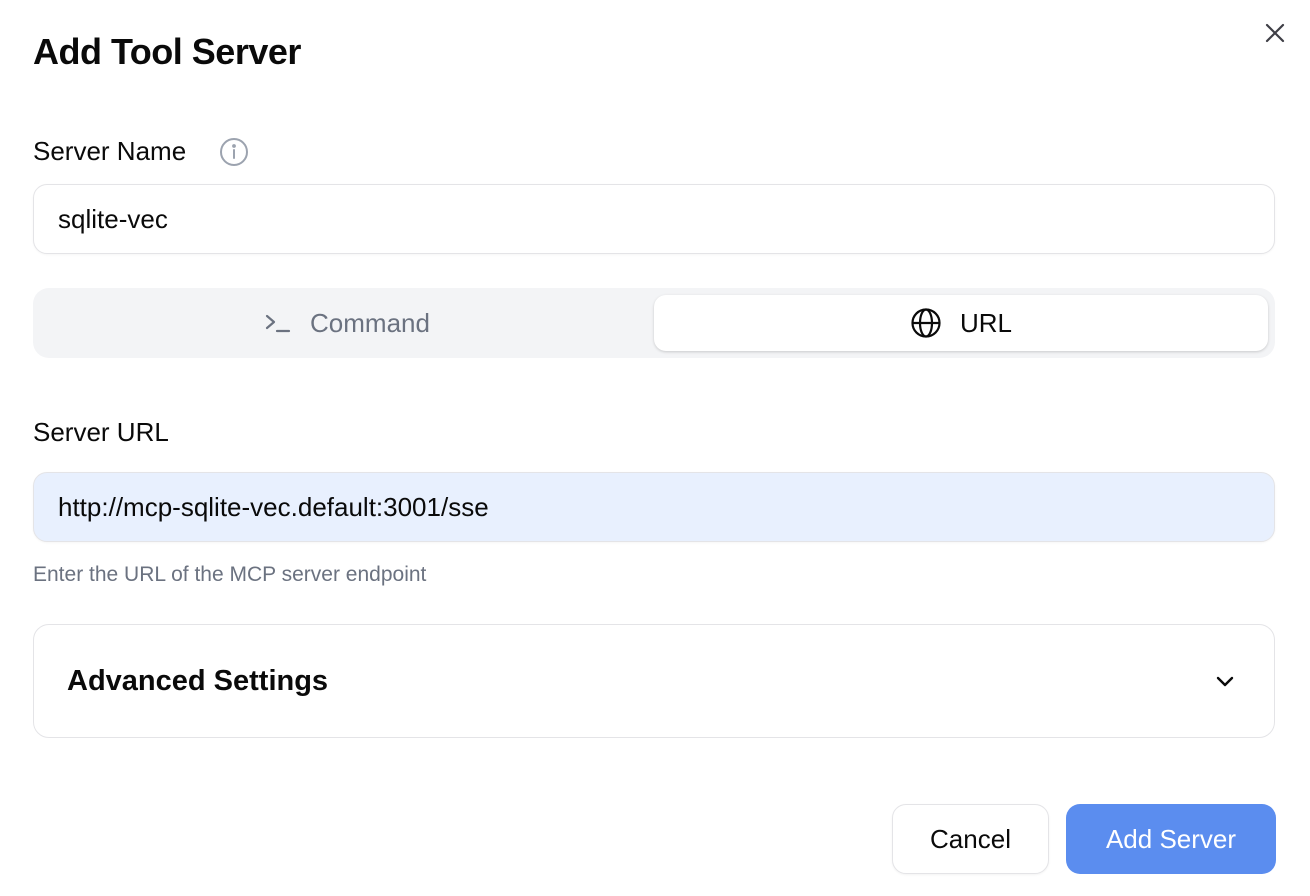  Describe the element at coordinates (654, 219) in the screenshot. I see `server-name-input` at that location.